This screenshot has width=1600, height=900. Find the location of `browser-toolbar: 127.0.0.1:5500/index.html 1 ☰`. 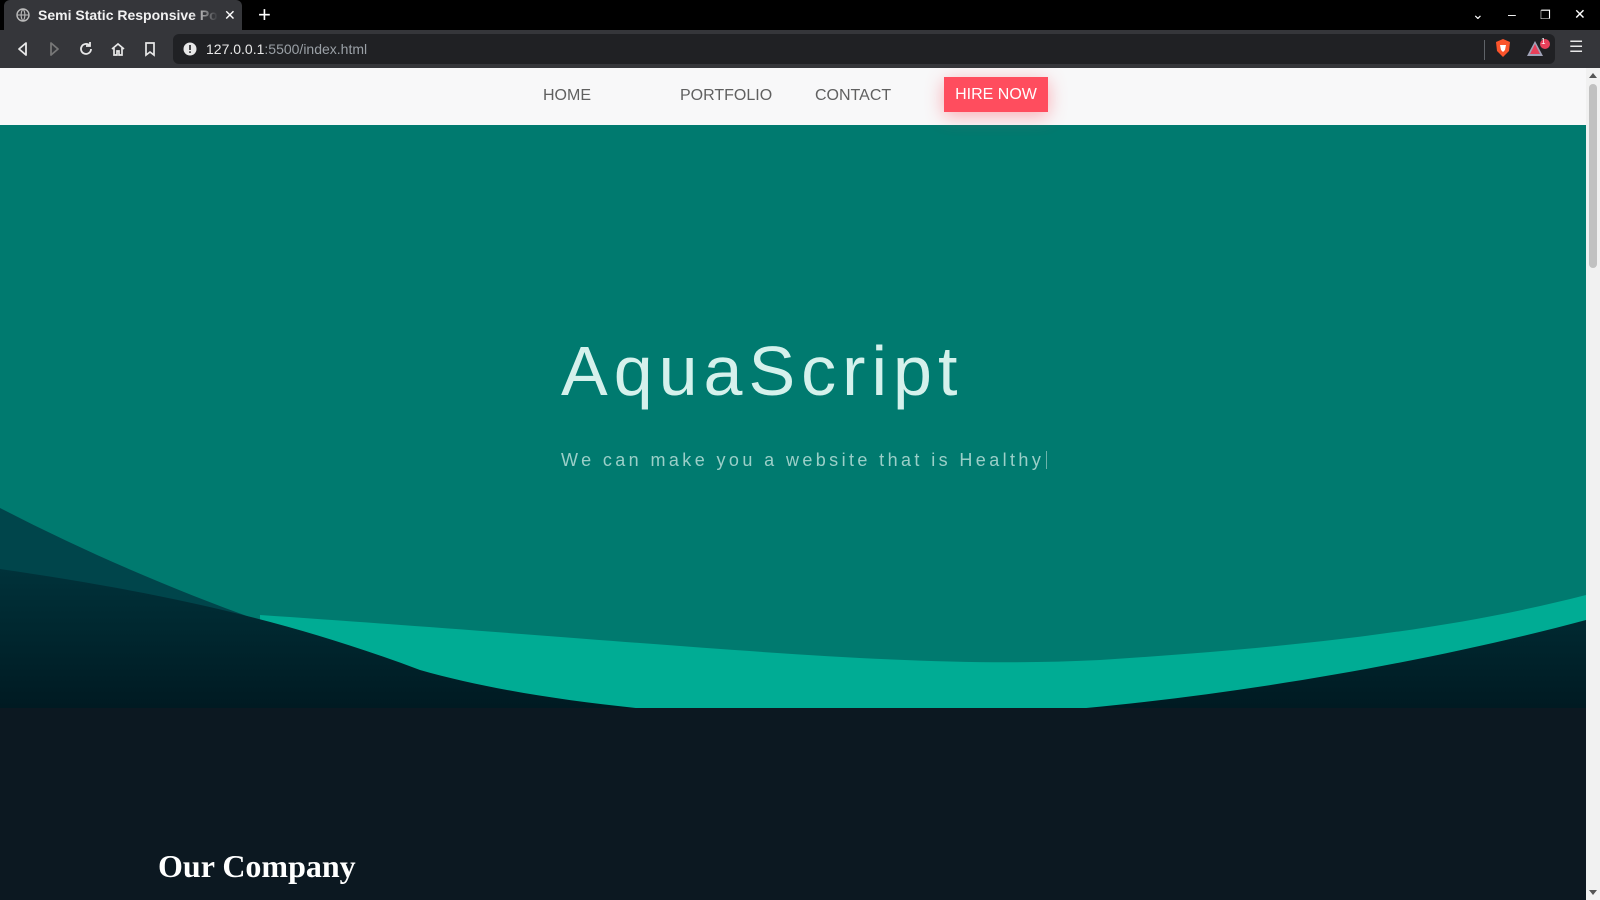

browser-toolbar: 127.0.0.1:5500/index.html 1 ☰ is located at coordinates (800, 49).